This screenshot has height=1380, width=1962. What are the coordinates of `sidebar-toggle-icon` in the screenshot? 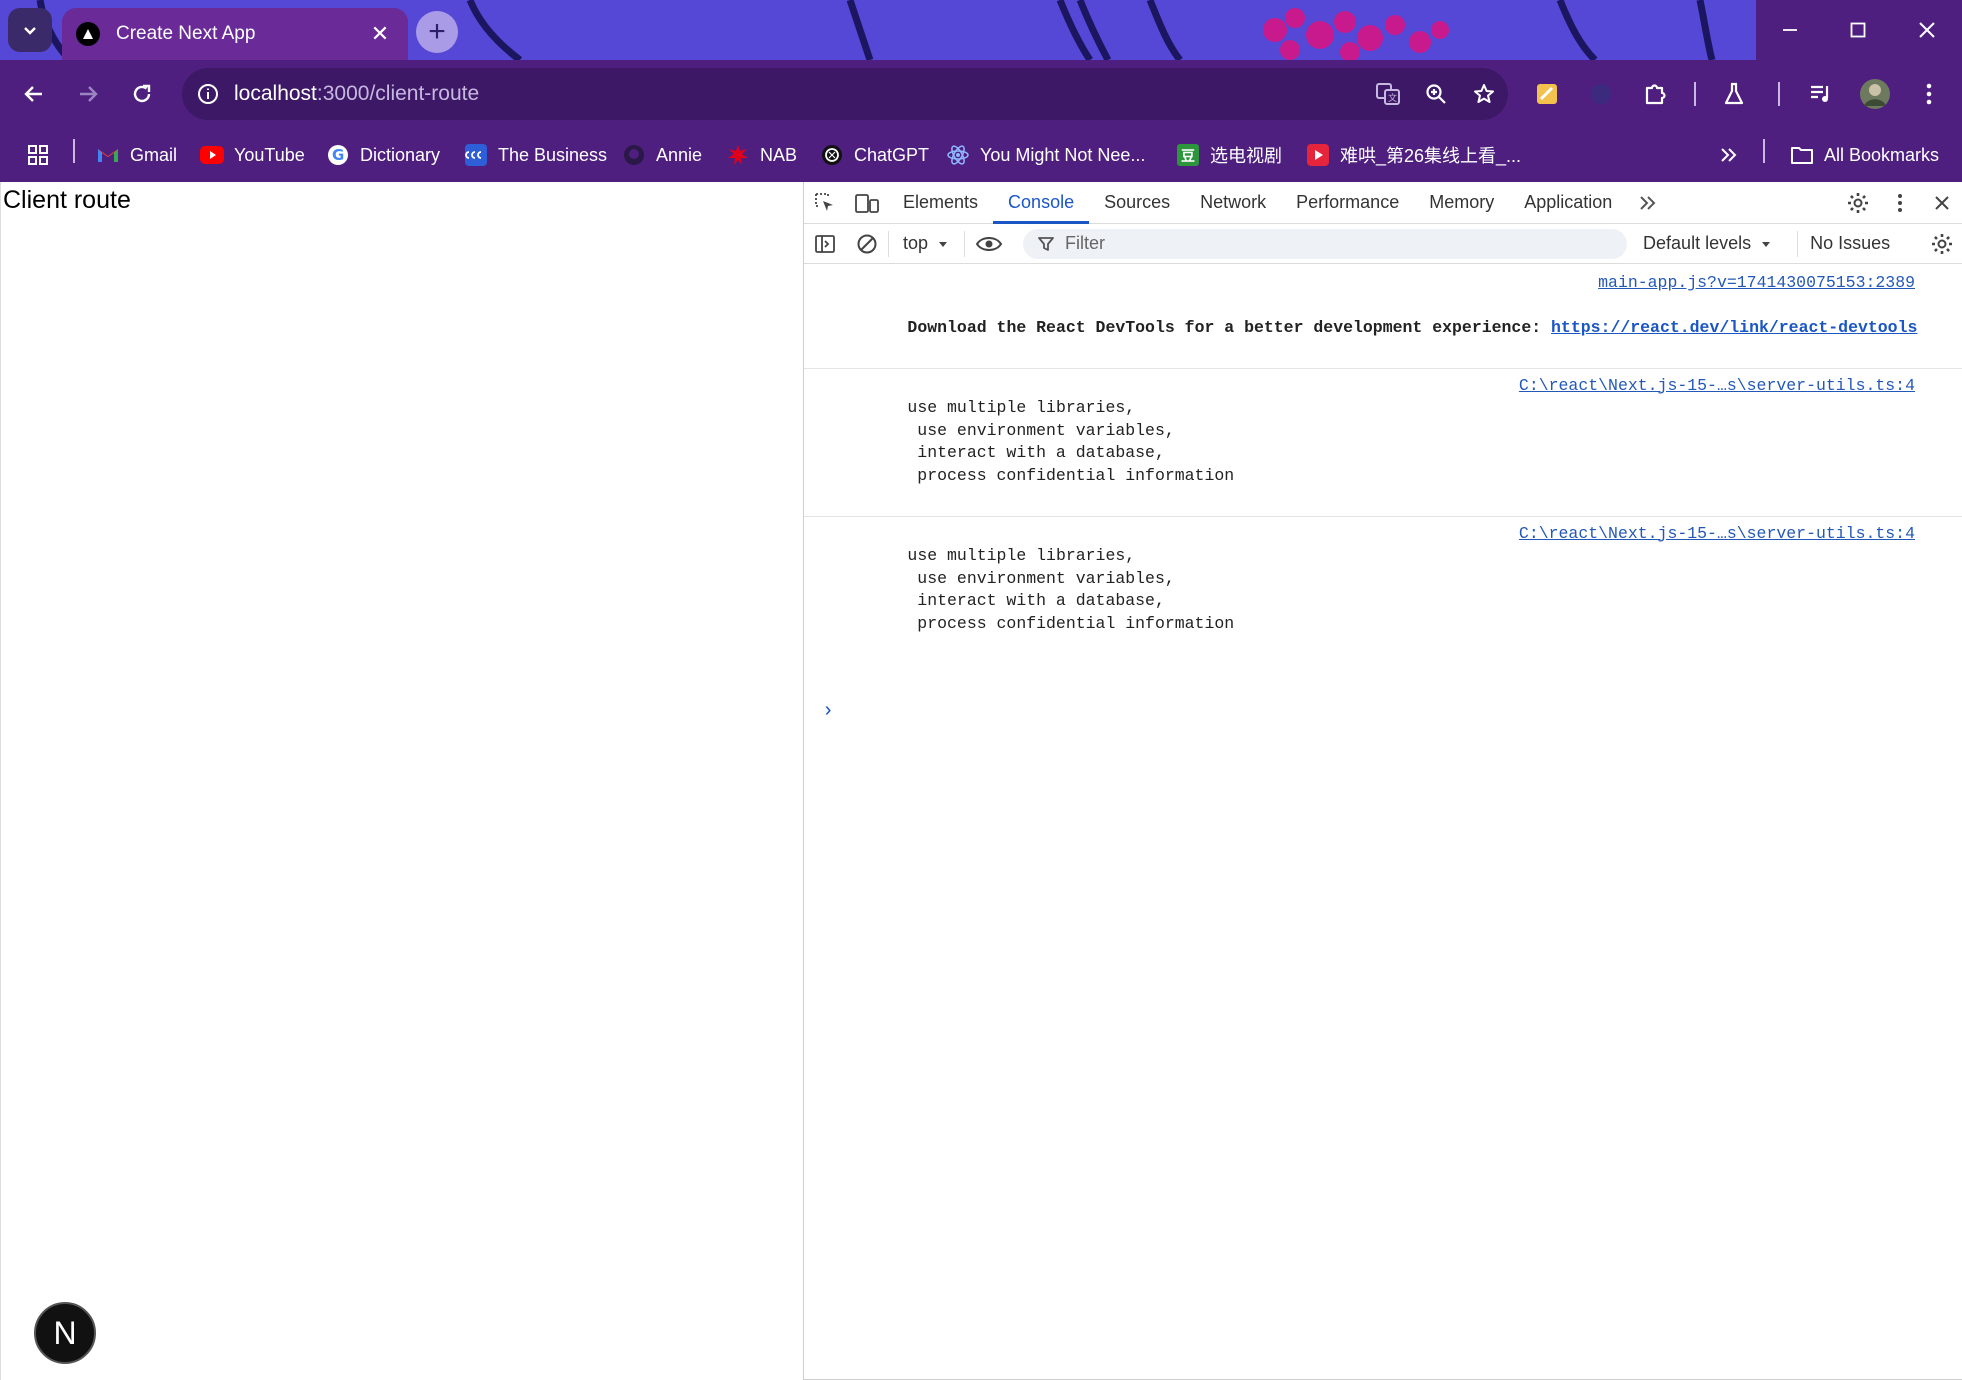 It's located at (825, 244).